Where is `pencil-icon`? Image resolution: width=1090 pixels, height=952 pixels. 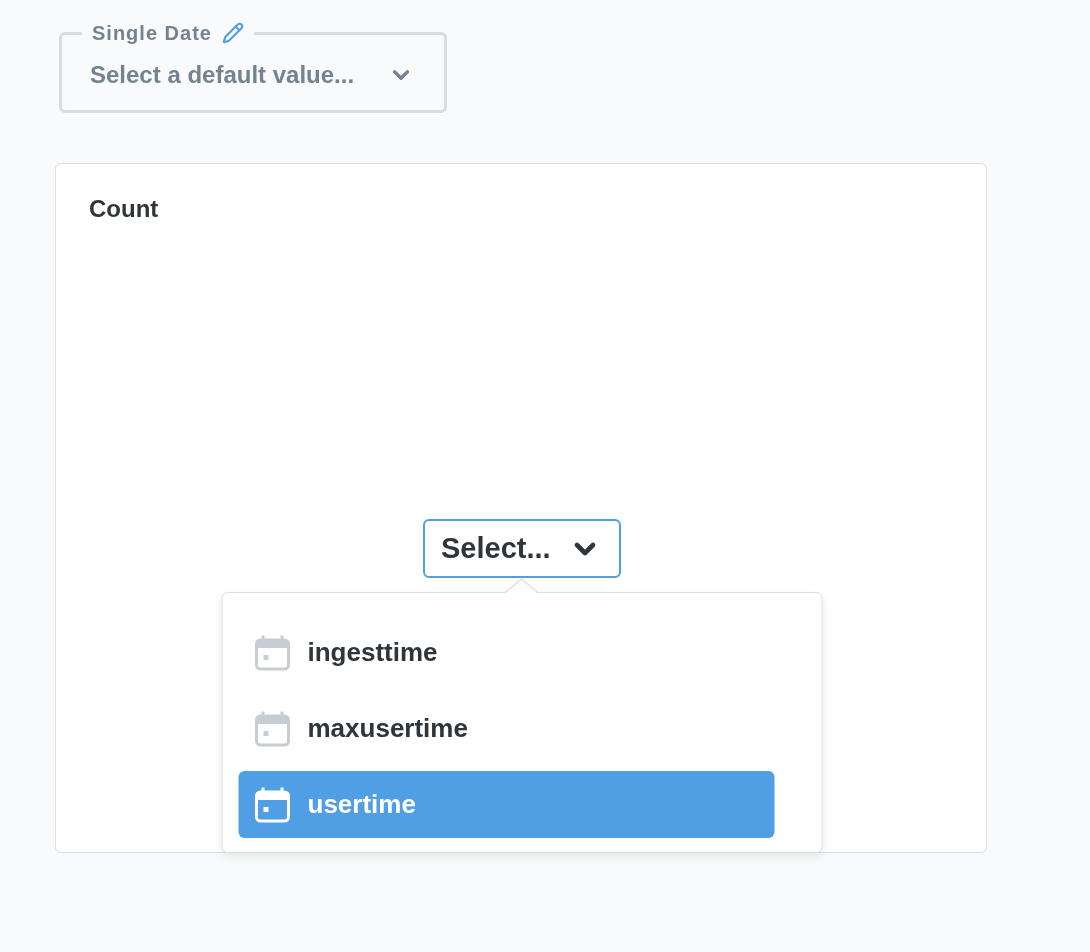
pencil-icon is located at coordinates (232, 33).